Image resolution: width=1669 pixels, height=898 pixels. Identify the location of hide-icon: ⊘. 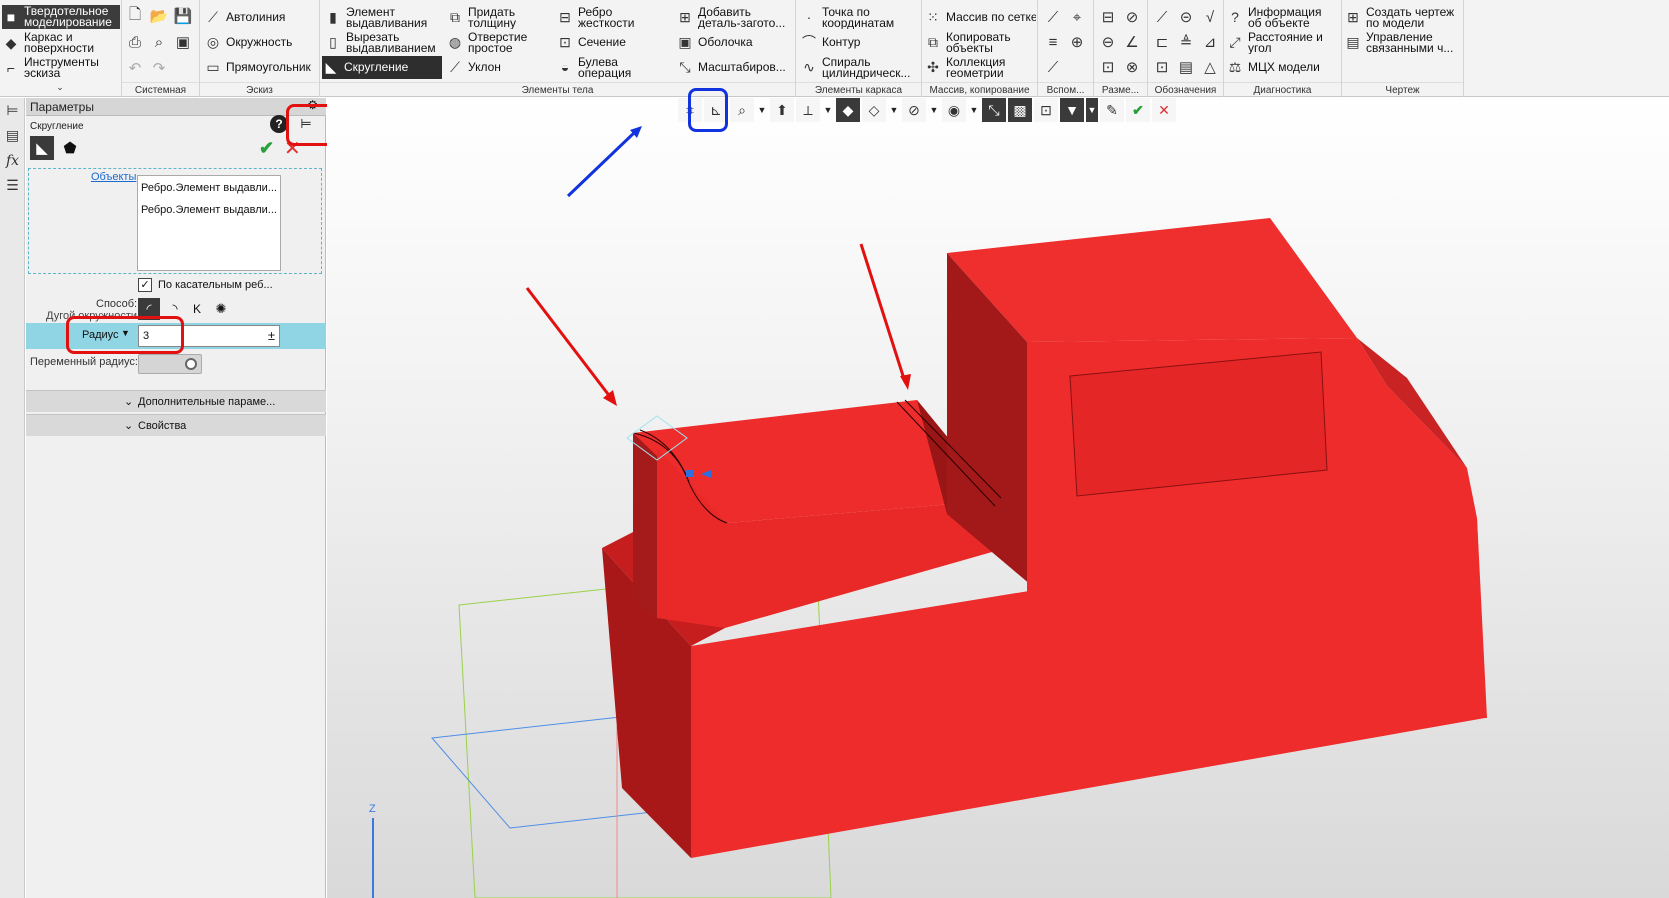
(914, 110).